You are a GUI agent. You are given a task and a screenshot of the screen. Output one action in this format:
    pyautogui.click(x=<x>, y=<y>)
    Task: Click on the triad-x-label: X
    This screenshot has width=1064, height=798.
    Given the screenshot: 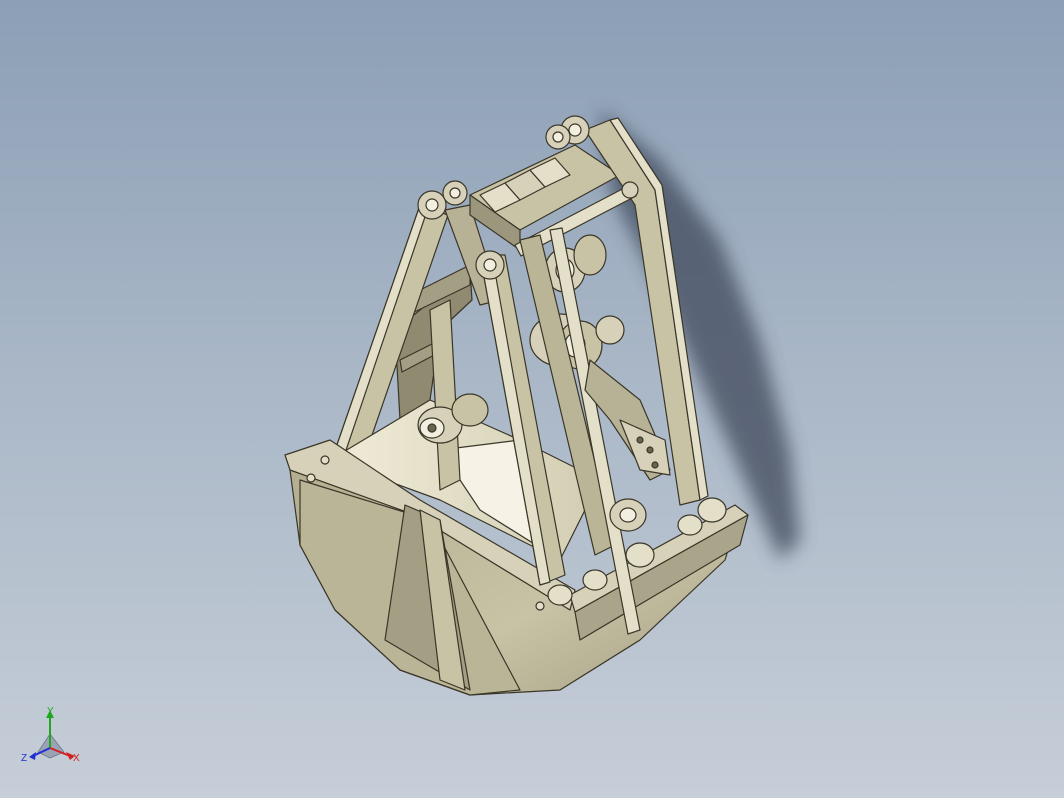 What is the action you would take?
    pyautogui.click(x=76, y=758)
    